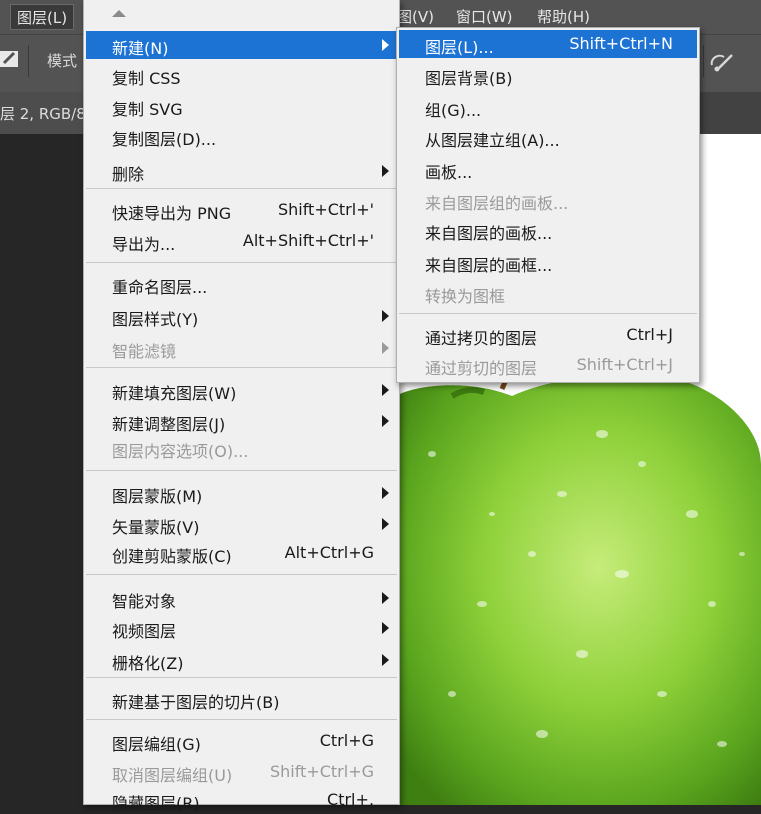  I want to click on menu-item-group-layers: 图层编组(G) Ctrl+G, so click(241, 741).